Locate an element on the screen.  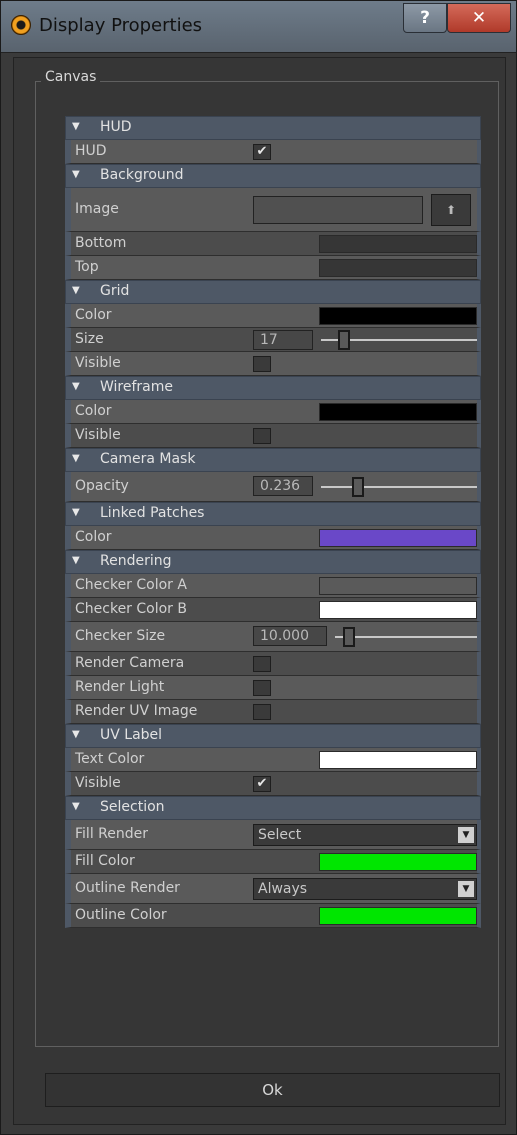
section-uv-label: ▼ UV Label is located at coordinates (273, 736).